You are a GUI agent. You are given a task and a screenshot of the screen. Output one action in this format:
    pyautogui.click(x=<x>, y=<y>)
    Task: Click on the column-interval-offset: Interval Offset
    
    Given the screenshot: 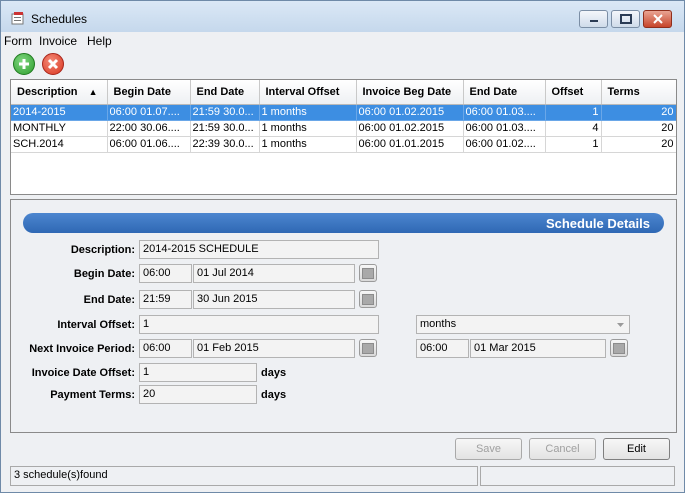 What is the action you would take?
    pyautogui.click(x=308, y=92)
    